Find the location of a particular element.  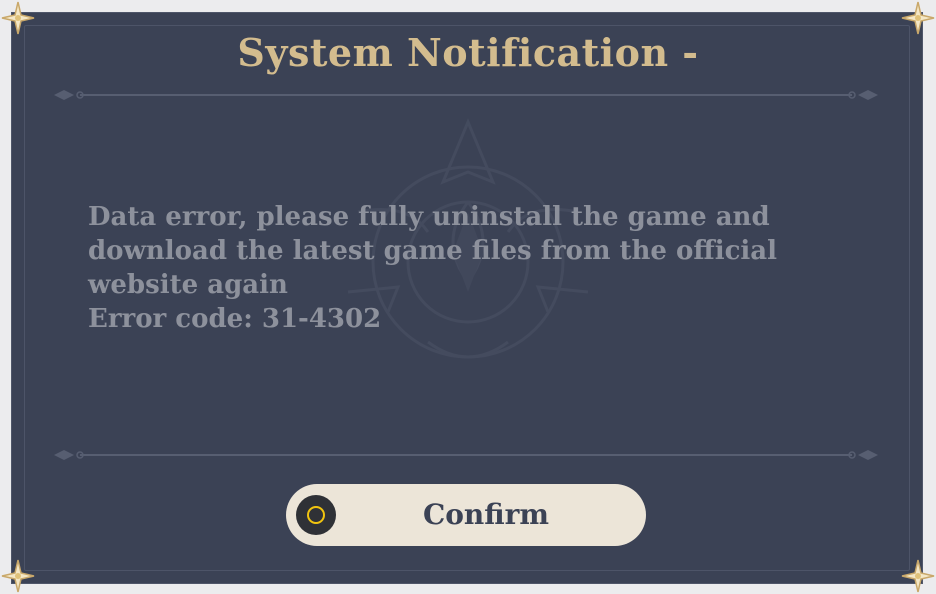

message-line: website again is located at coordinates (188, 285).